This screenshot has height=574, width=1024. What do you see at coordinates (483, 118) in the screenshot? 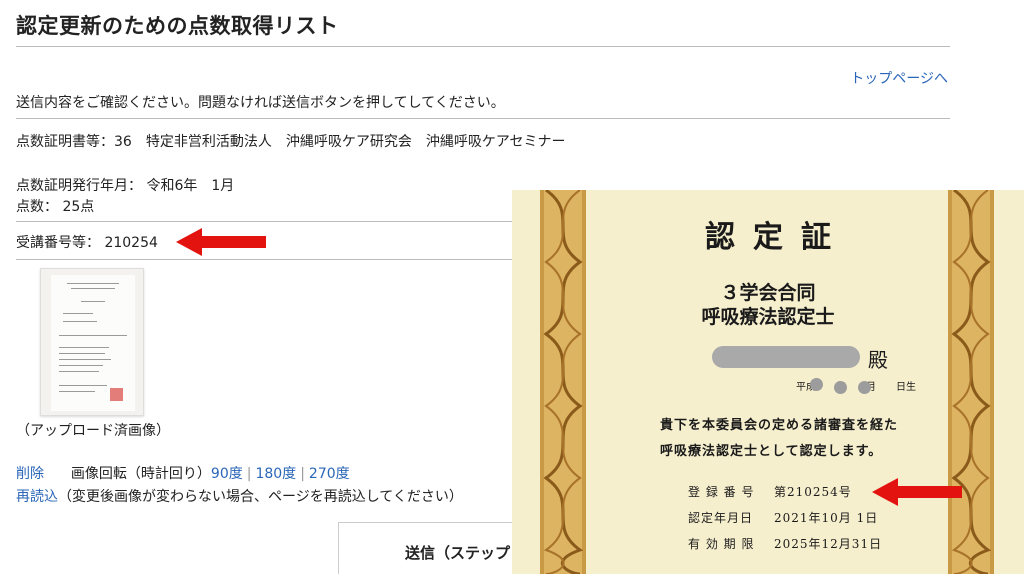
I see `divider` at bounding box center [483, 118].